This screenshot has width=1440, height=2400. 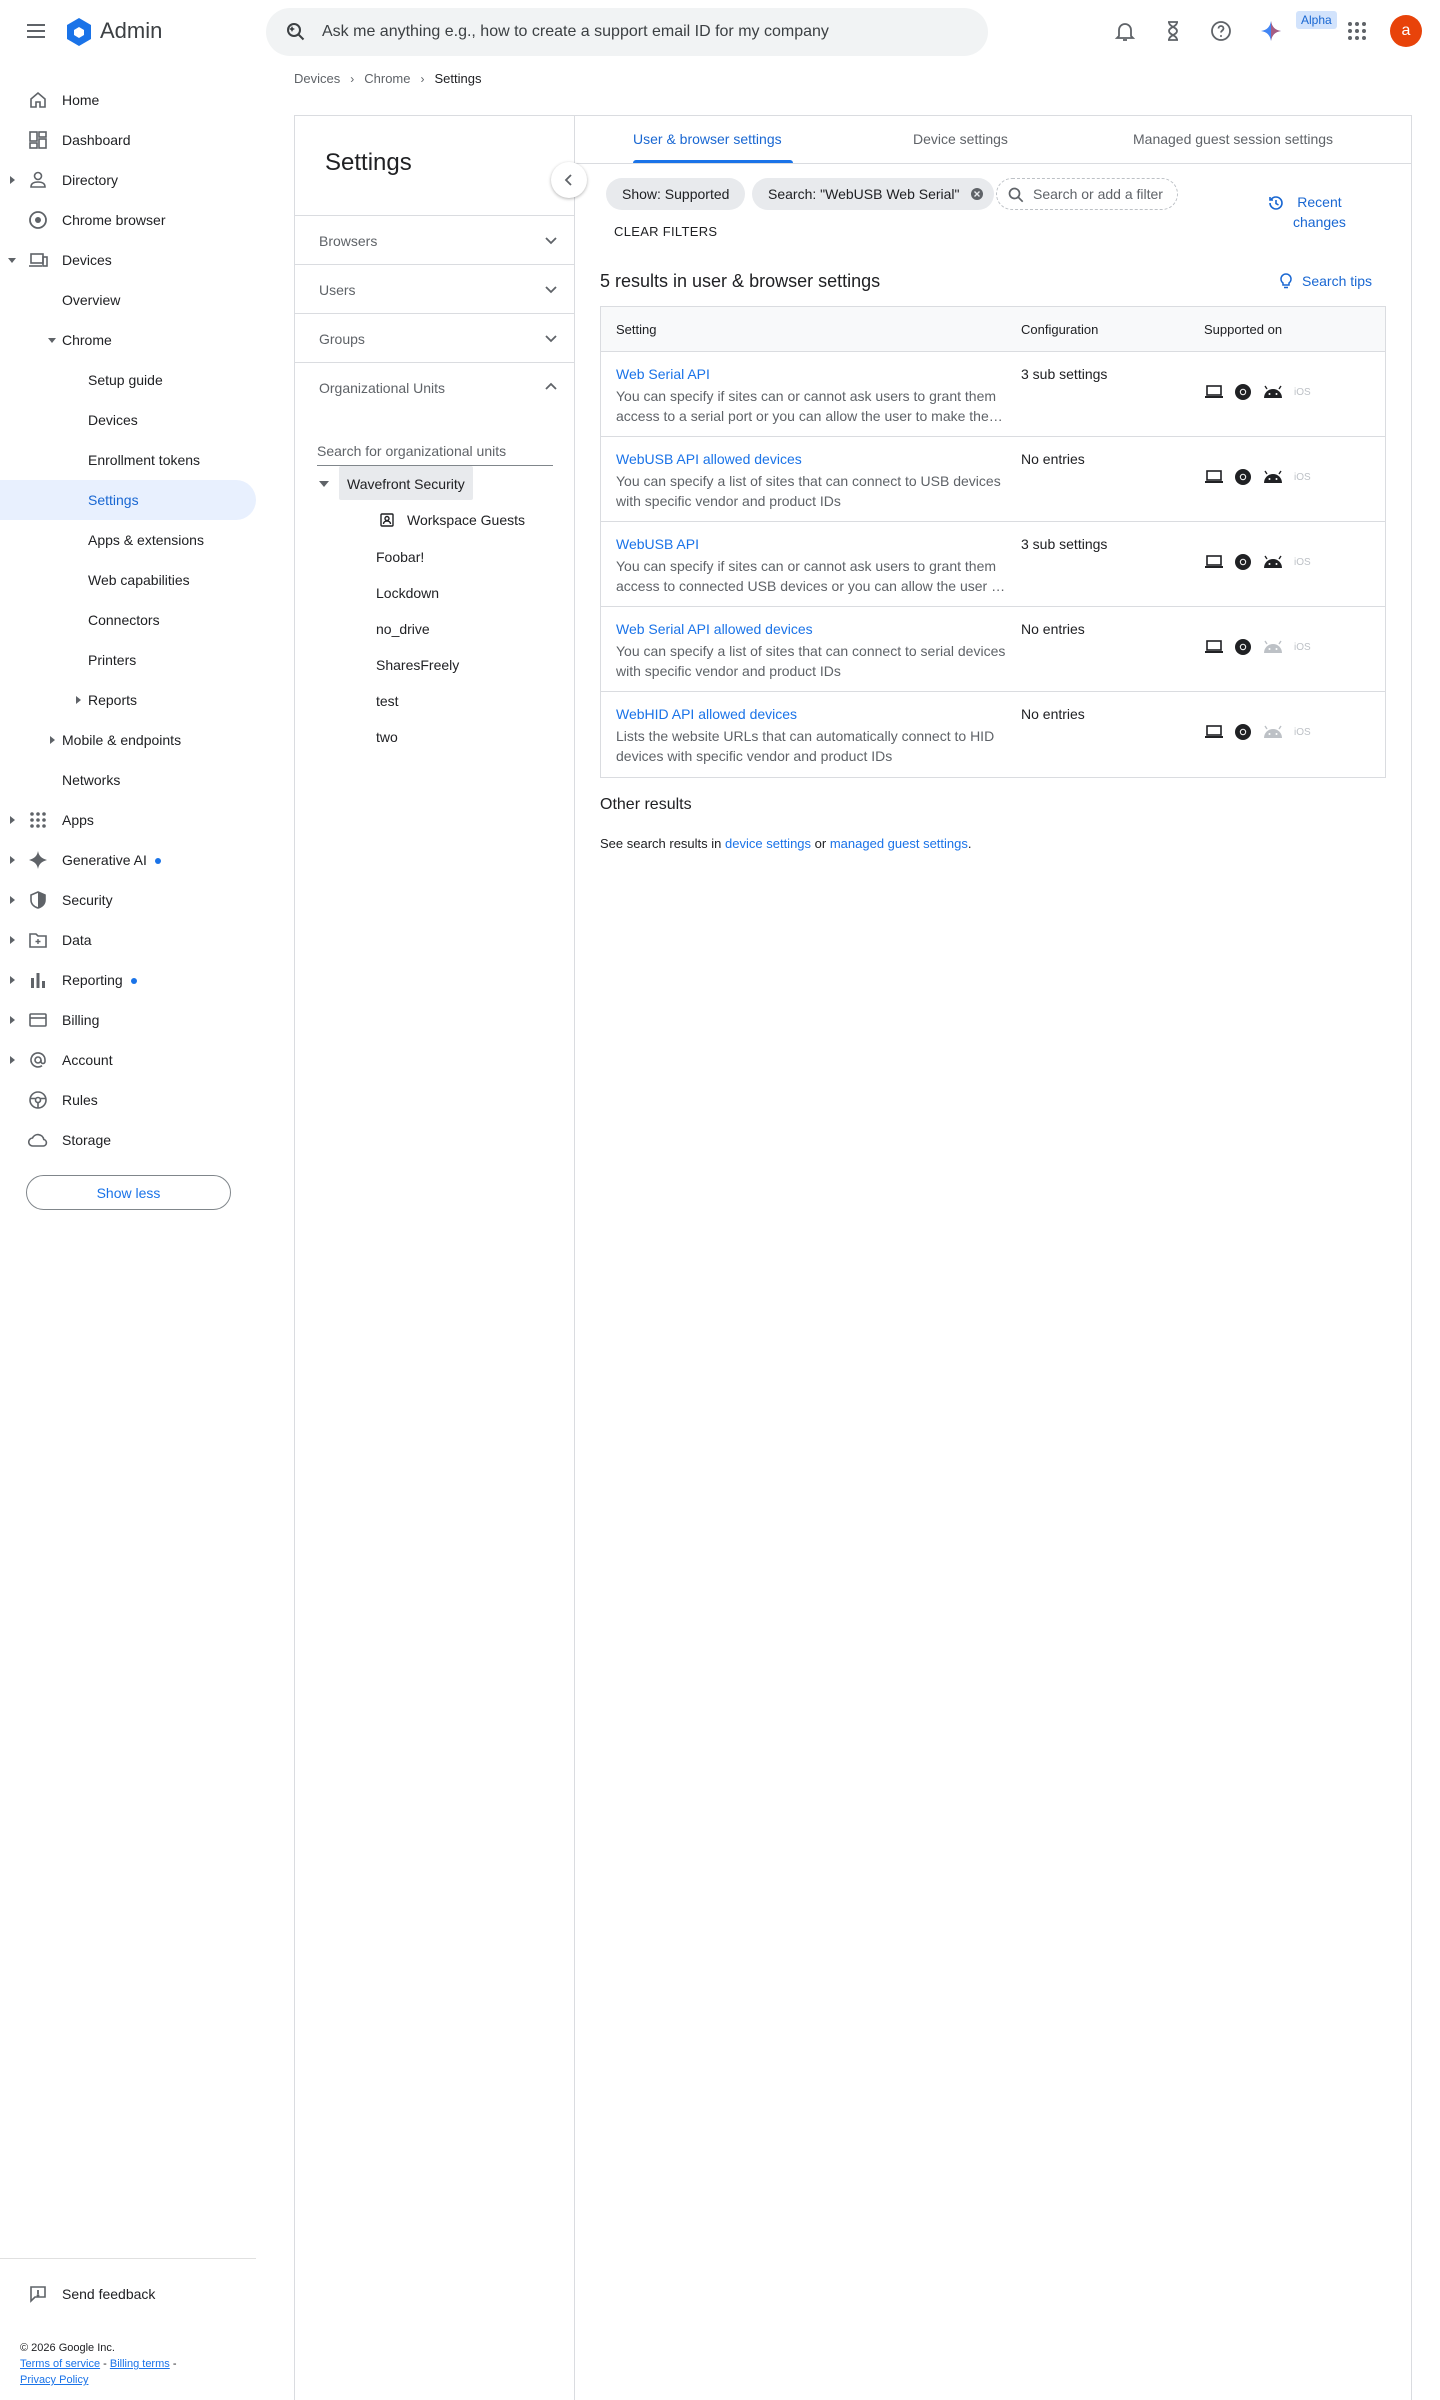 I want to click on home-icon, so click(x=38, y=100).